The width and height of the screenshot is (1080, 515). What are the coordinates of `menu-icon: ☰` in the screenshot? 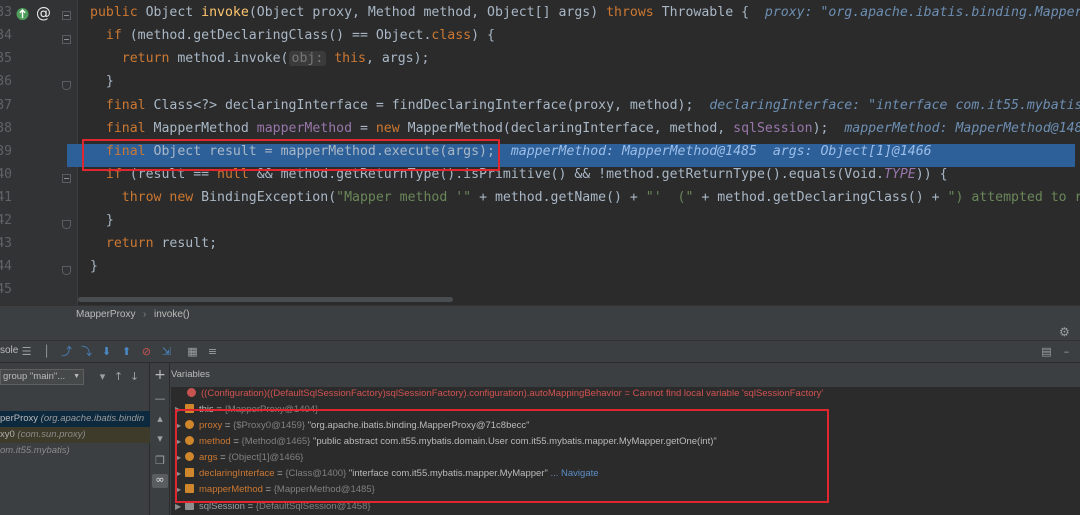 It's located at (26, 351).